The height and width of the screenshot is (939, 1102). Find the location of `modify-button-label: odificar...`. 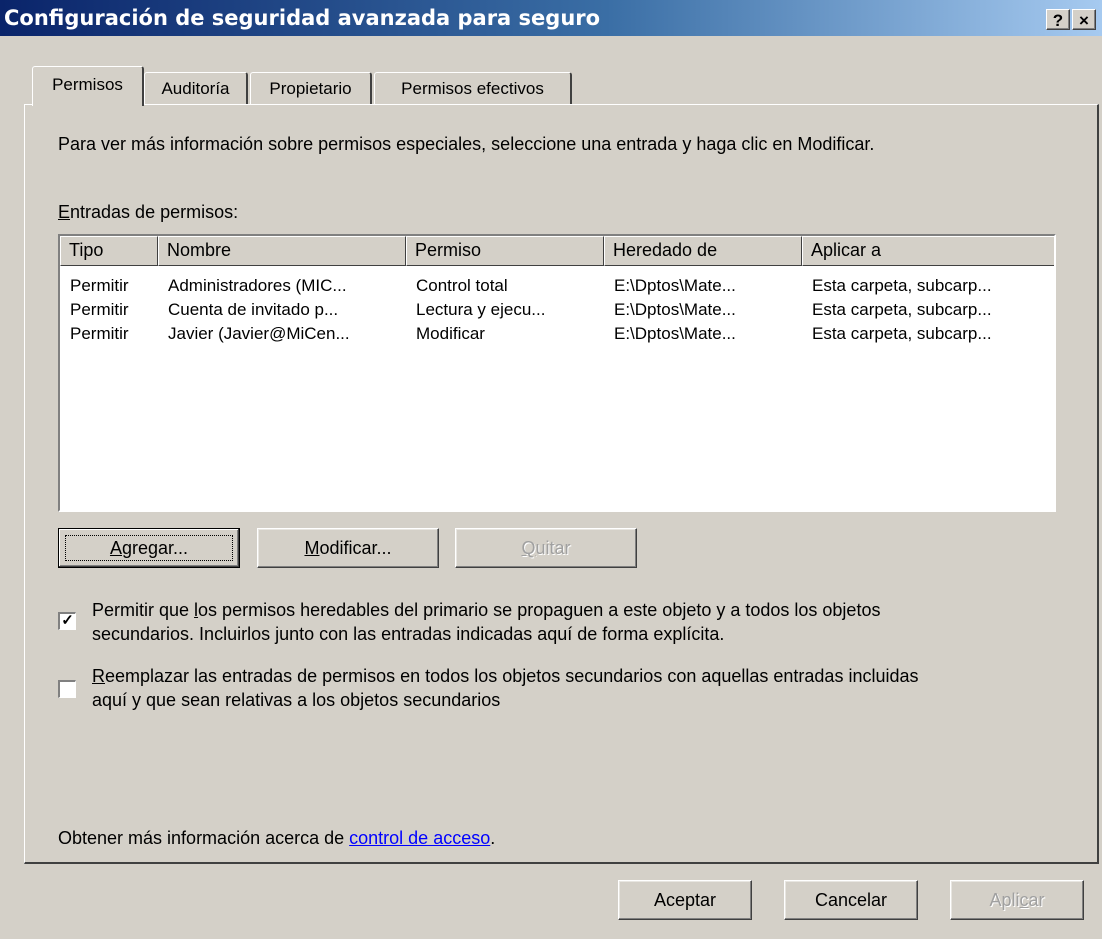

modify-button-label: odificar... is located at coordinates (355, 548).